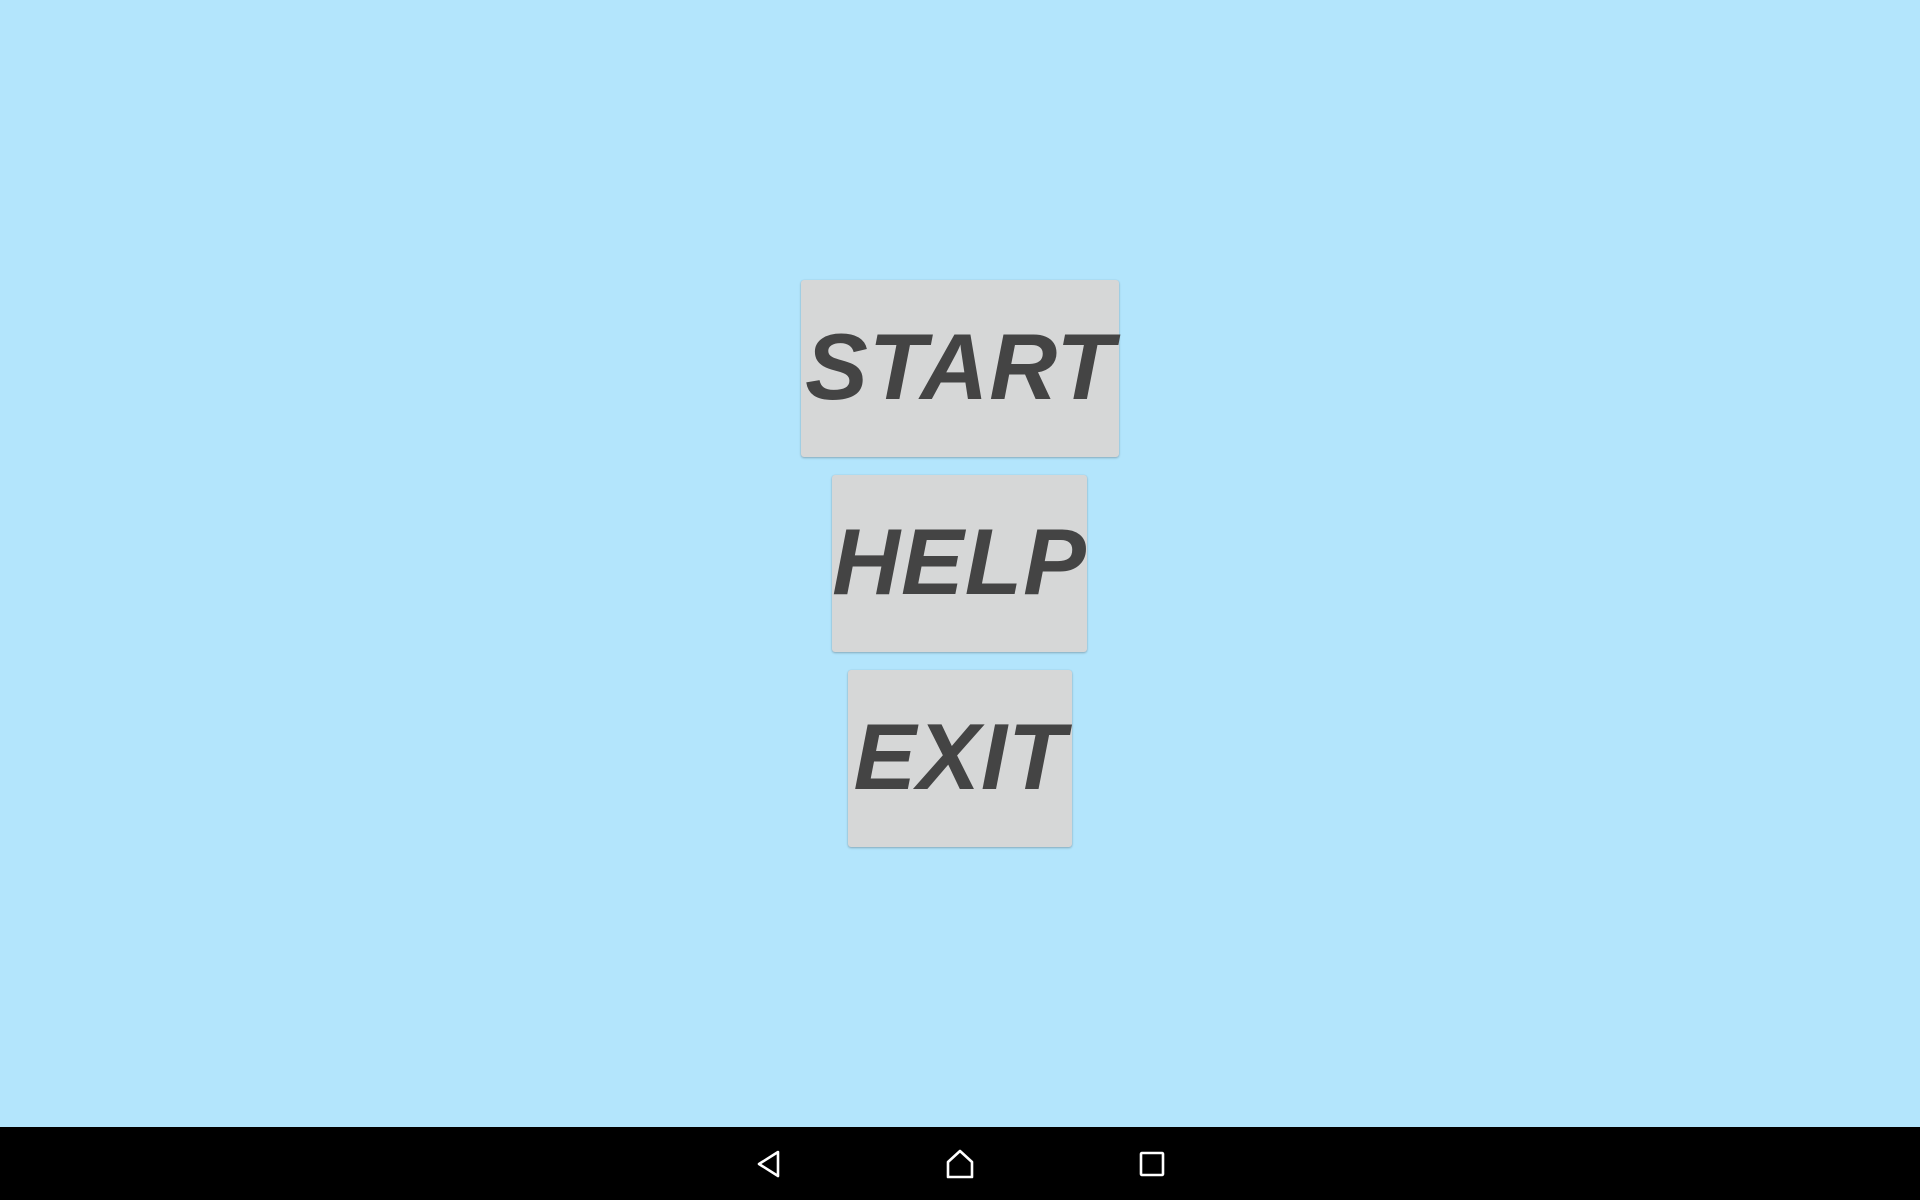 Image resolution: width=1920 pixels, height=1200 pixels. I want to click on navigation-bar, so click(960, 1163).